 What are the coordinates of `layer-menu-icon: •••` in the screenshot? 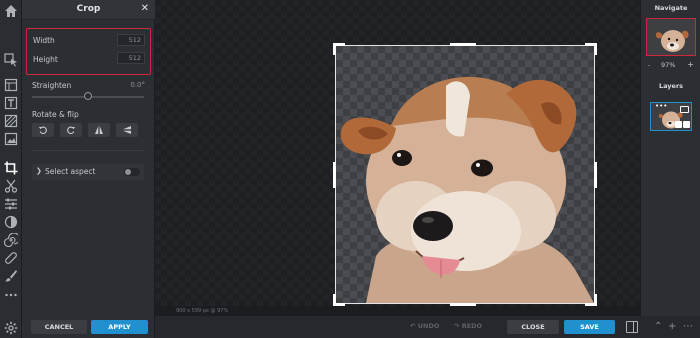 It's located at (661, 106).